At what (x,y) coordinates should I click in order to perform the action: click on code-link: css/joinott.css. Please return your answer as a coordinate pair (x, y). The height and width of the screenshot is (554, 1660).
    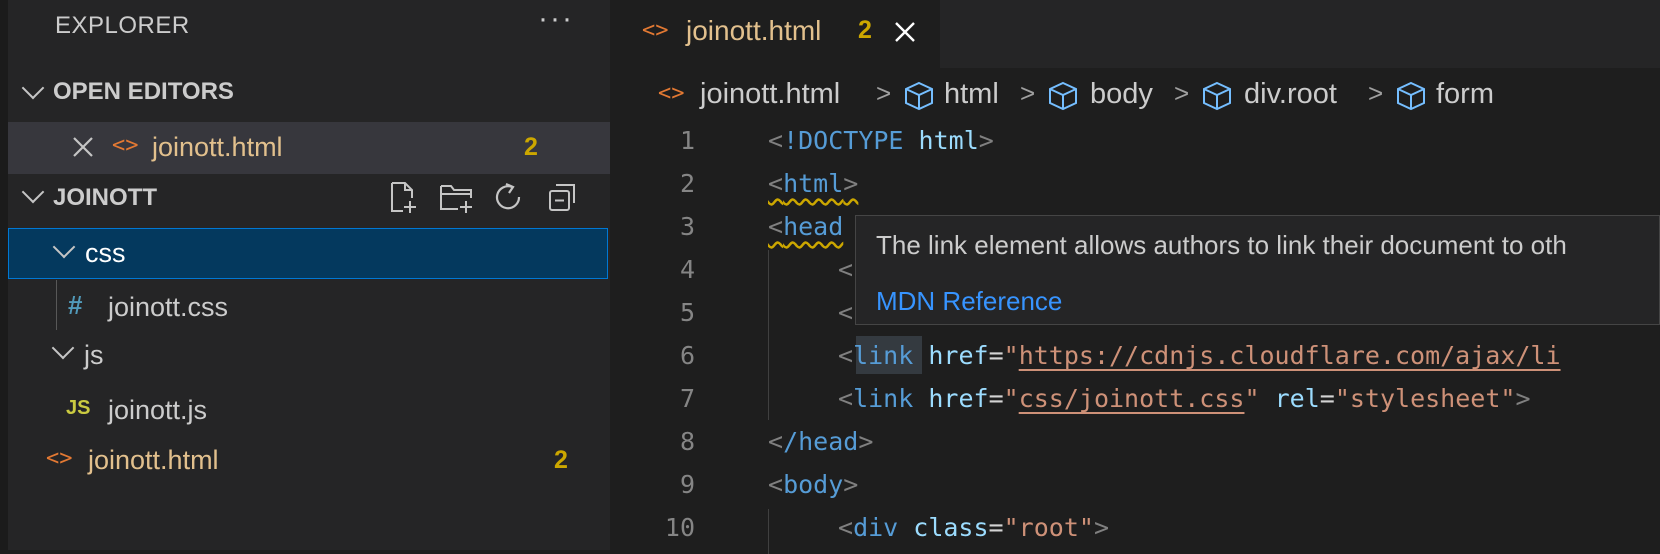
    Looking at the image, I should click on (1132, 398).